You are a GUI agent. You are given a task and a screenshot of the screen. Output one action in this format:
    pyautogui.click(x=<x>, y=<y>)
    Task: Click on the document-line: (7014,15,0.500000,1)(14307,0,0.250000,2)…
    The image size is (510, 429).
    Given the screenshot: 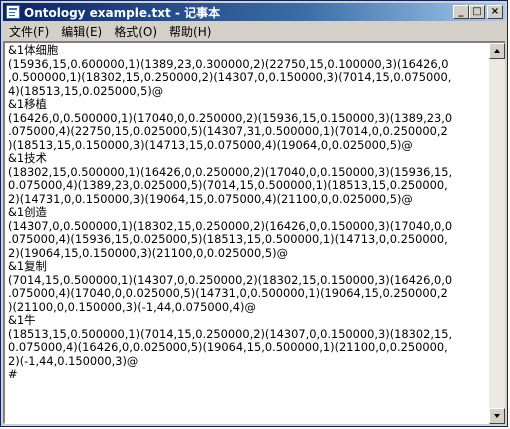 What is the action you would take?
    pyautogui.click(x=230, y=279)
    